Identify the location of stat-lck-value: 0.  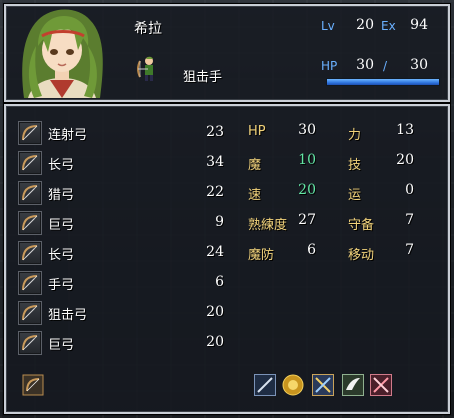
(409, 190).